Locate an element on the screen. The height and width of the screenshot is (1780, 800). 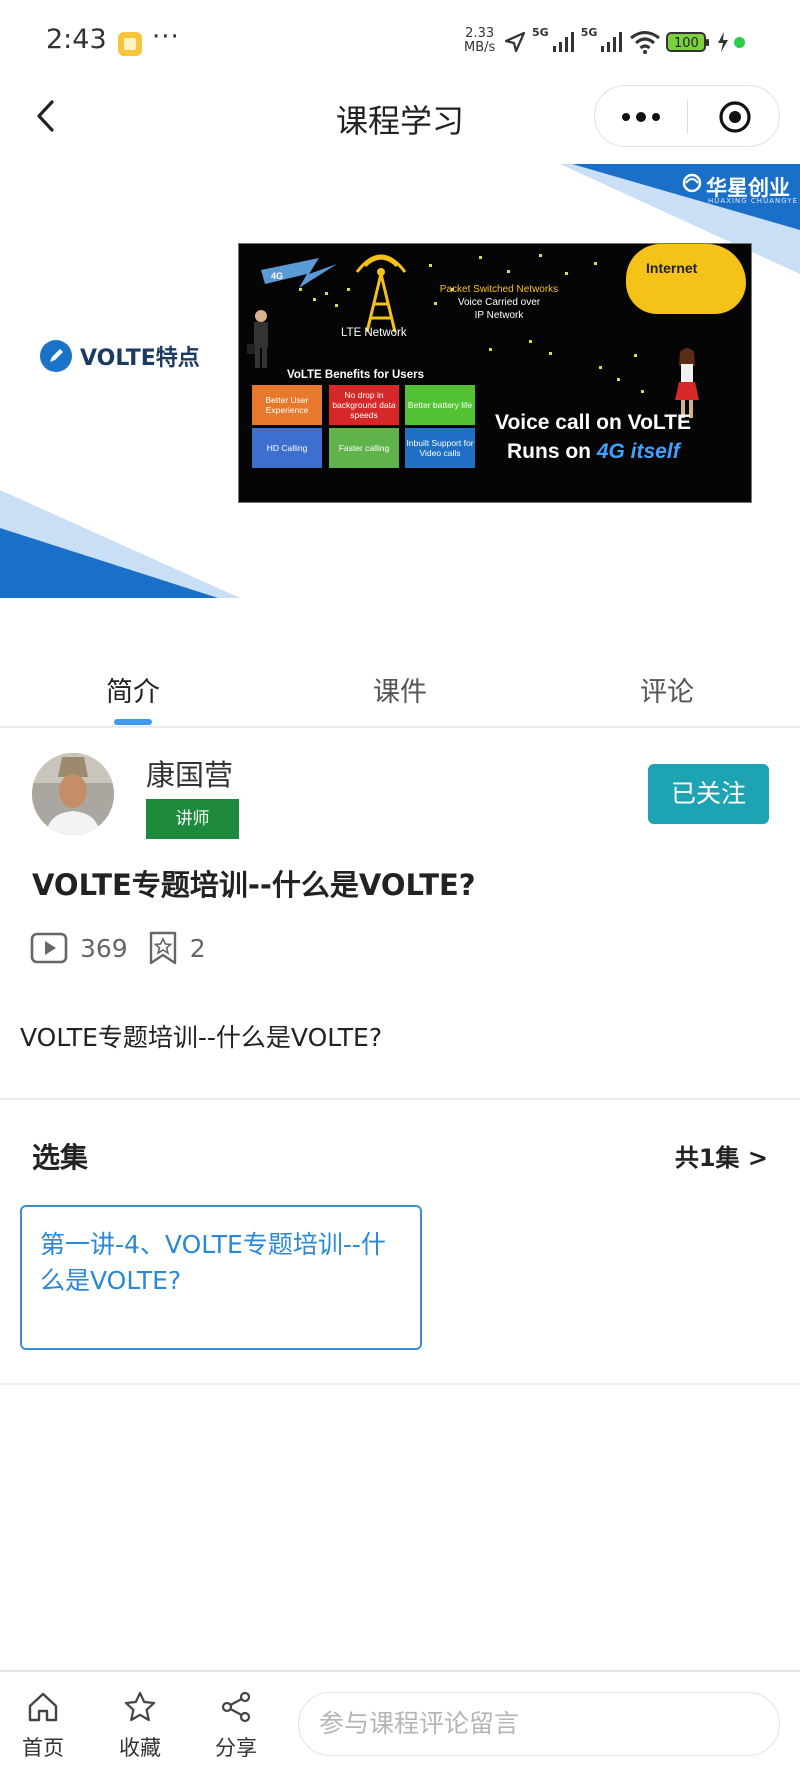
teacher-avatar is located at coordinates (73, 794).